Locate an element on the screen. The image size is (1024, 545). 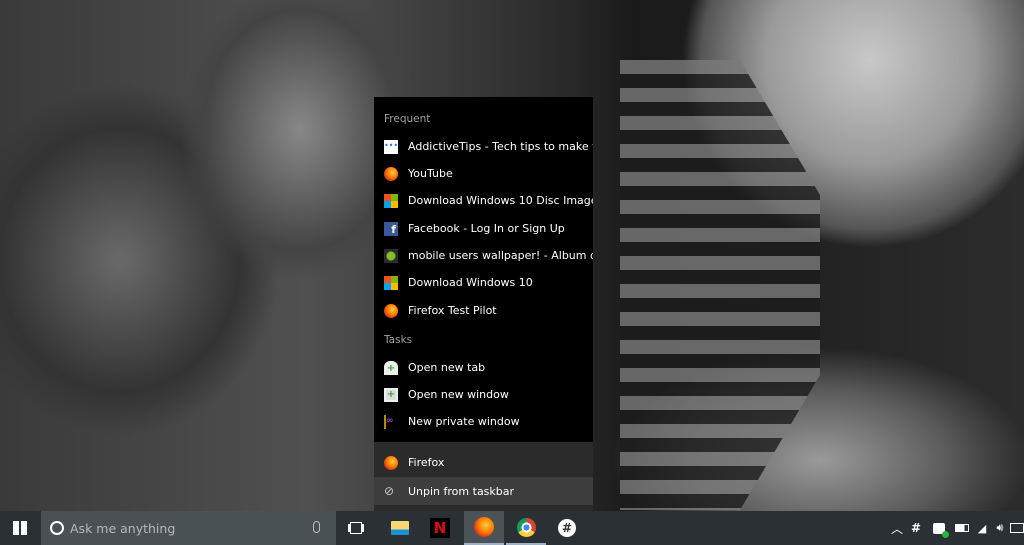
chrome-taskbar-button is located at coordinates (526, 528).